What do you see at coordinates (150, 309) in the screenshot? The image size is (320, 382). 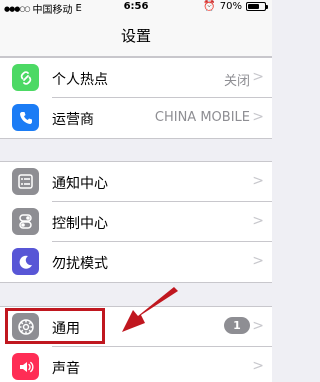 I see `pointer-arrow-icon` at bounding box center [150, 309].